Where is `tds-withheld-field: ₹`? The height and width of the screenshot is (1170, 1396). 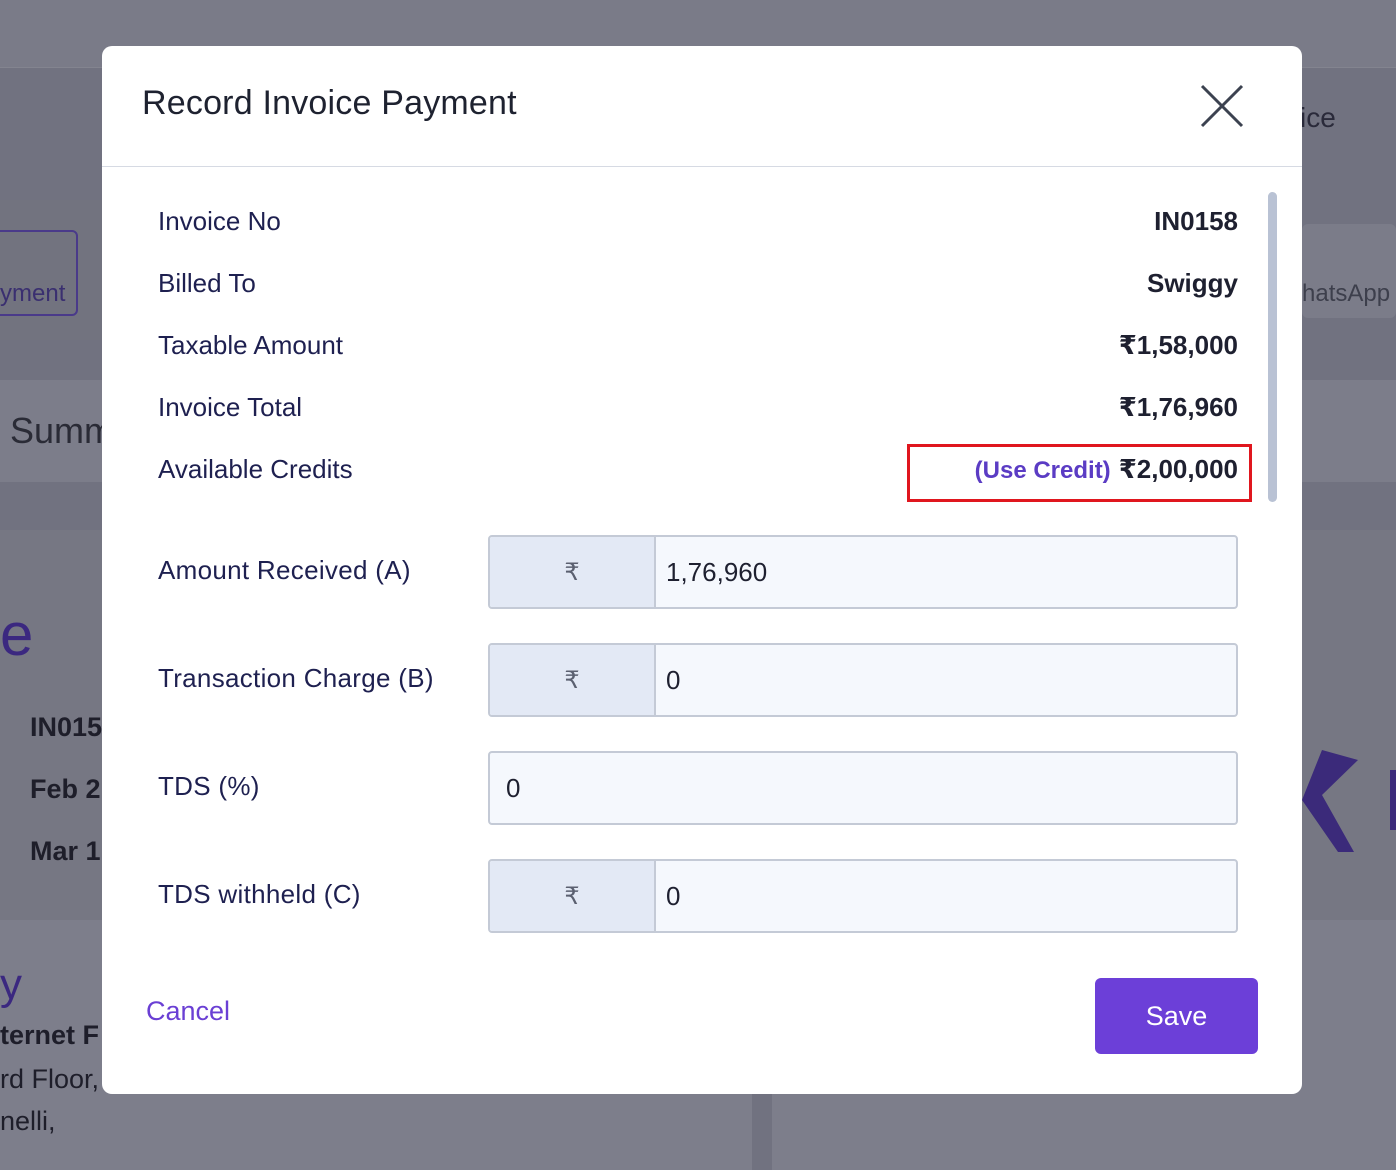 tds-withheld-field: ₹ is located at coordinates (863, 896).